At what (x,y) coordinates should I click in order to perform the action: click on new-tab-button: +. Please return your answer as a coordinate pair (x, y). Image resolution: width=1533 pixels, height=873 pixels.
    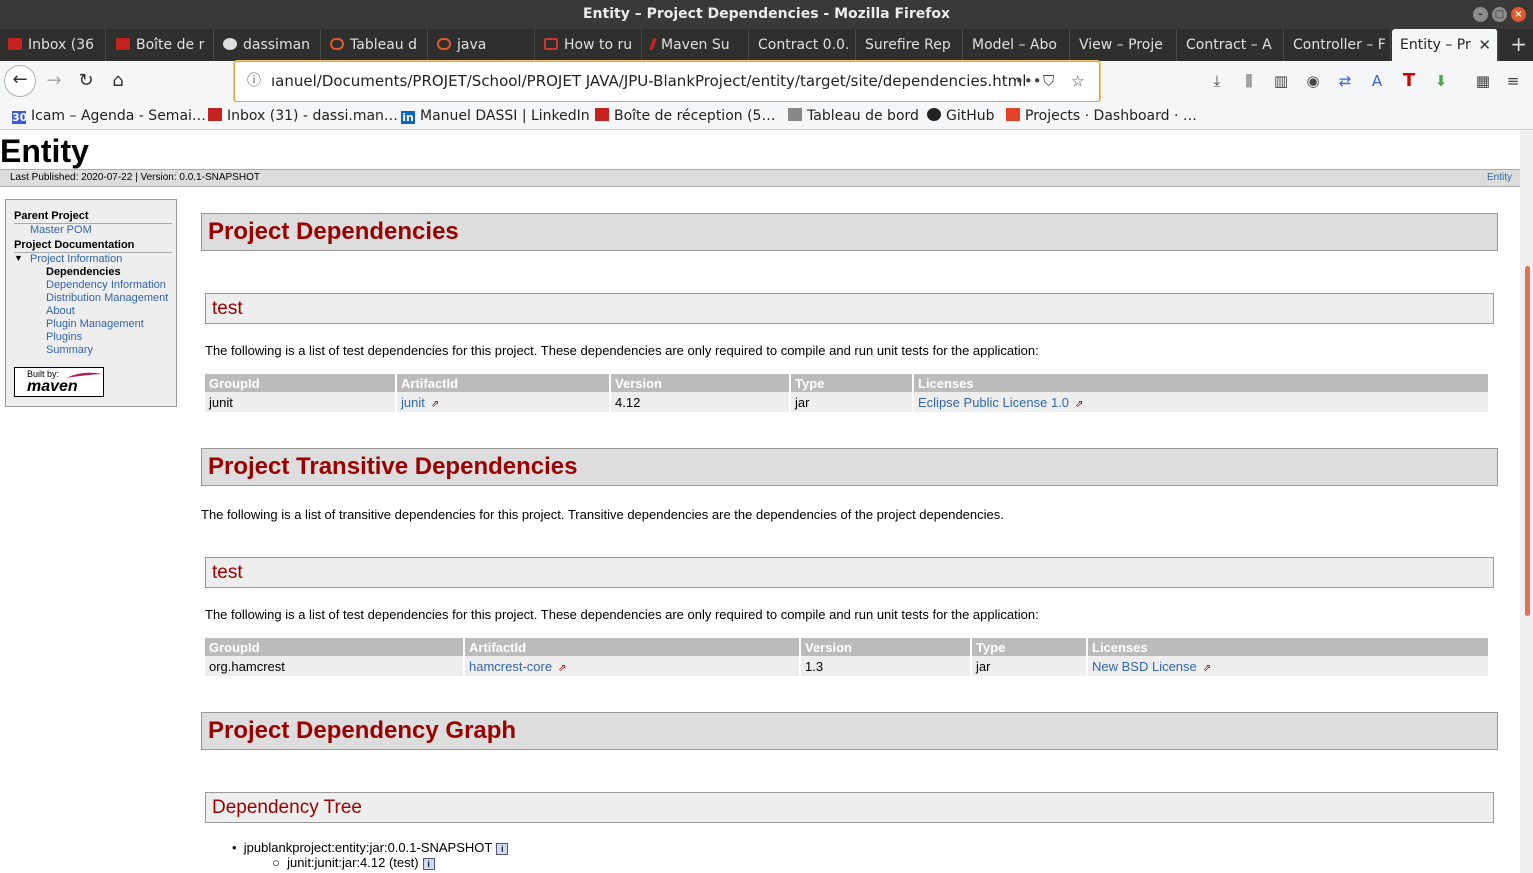
    Looking at the image, I should click on (1518, 44).